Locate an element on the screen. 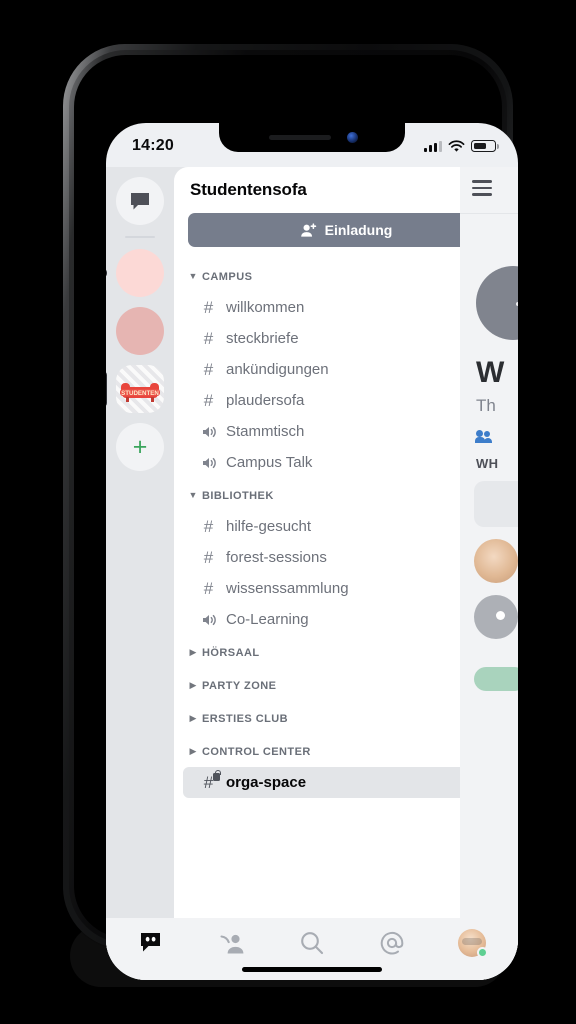 Image resolution: width=576 pixels, height=1024 pixels. channel-label: wissenssammlung is located at coordinates (287, 588).